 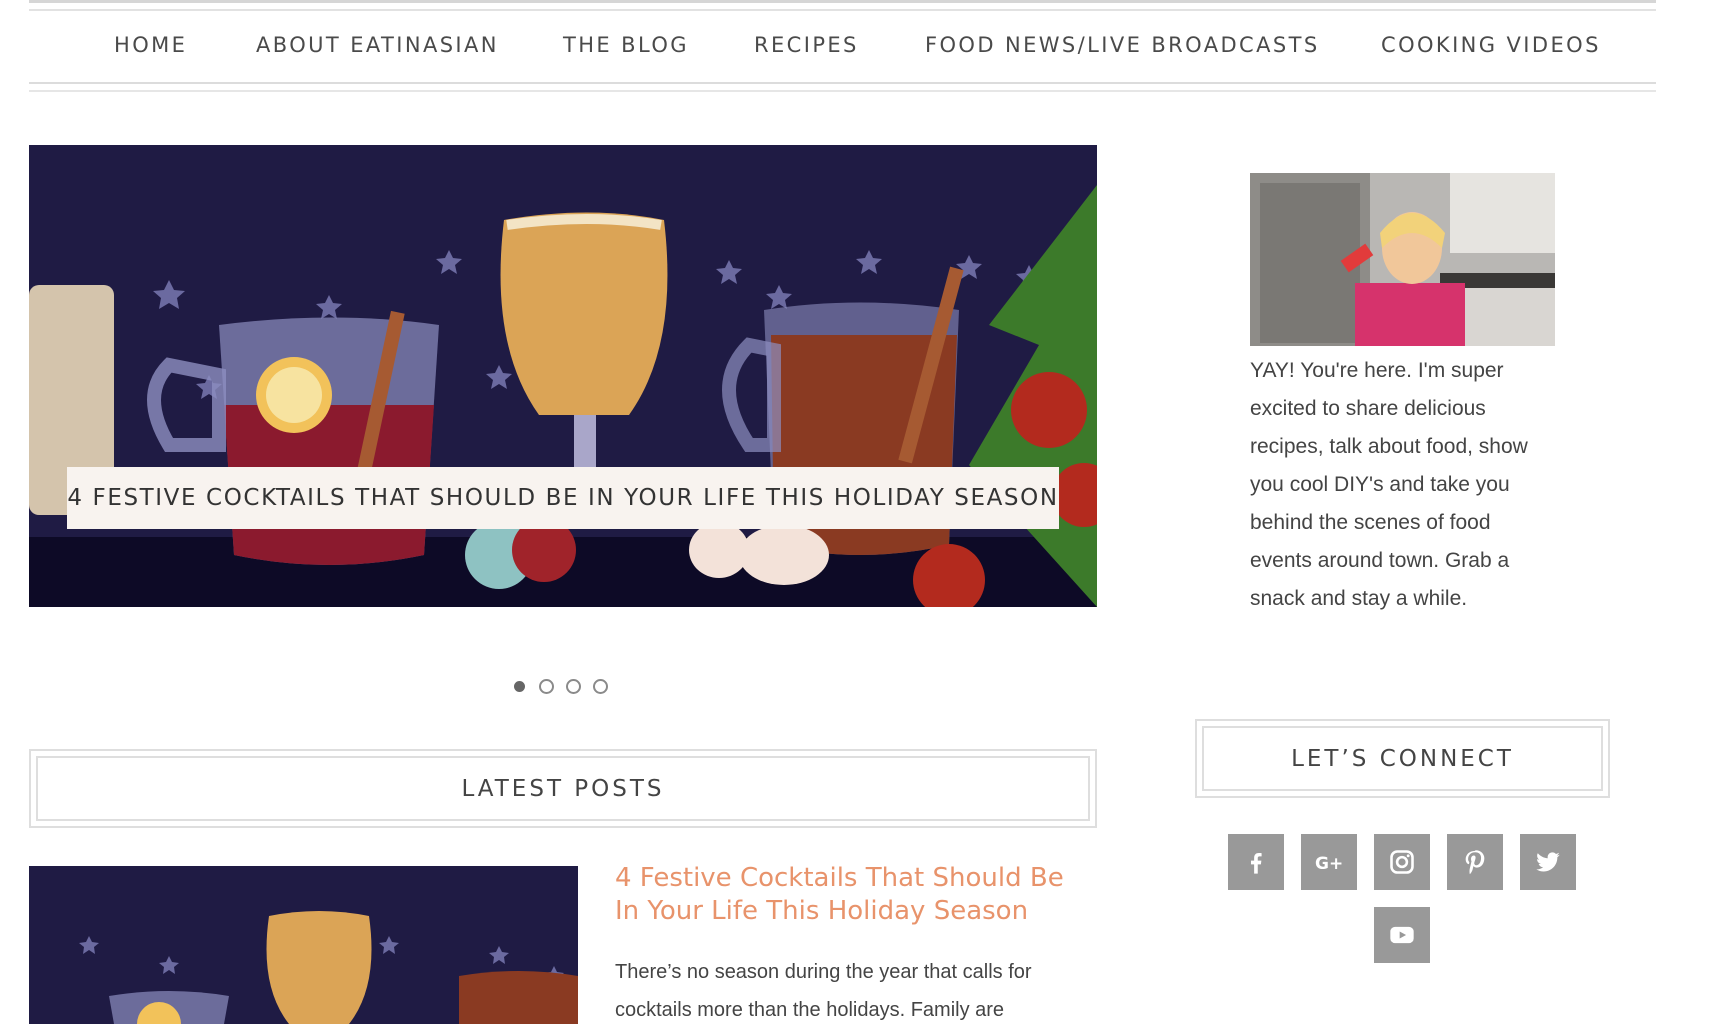 I want to click on latest-posts-header: LATEST POSTS, so click(x=563, y=788).